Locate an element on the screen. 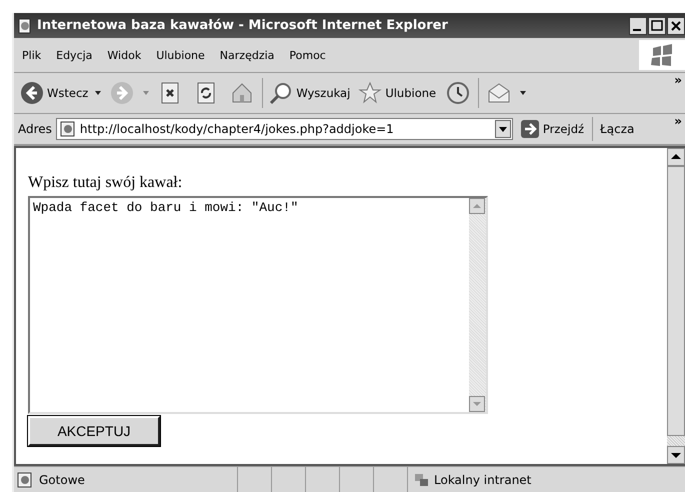  go-arrow-icon is located at coordinates (529, 129).